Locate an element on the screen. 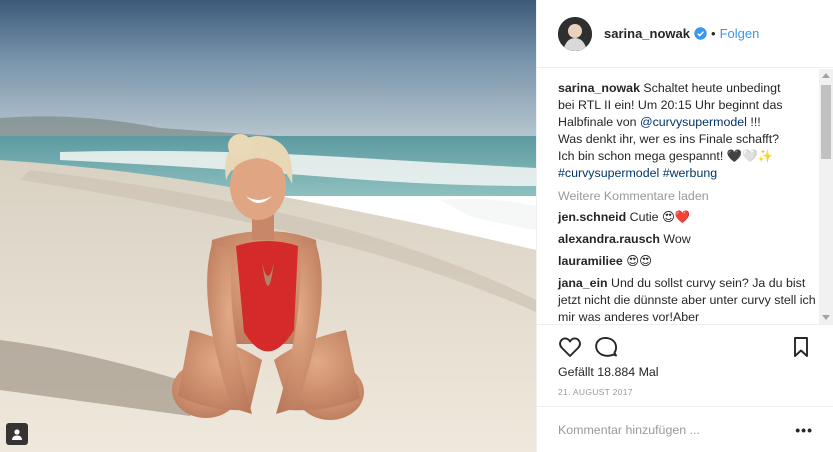 The height and width of the screenshot is (452, 833). comment-username: jana_ein is located at coordinates (583, 283).